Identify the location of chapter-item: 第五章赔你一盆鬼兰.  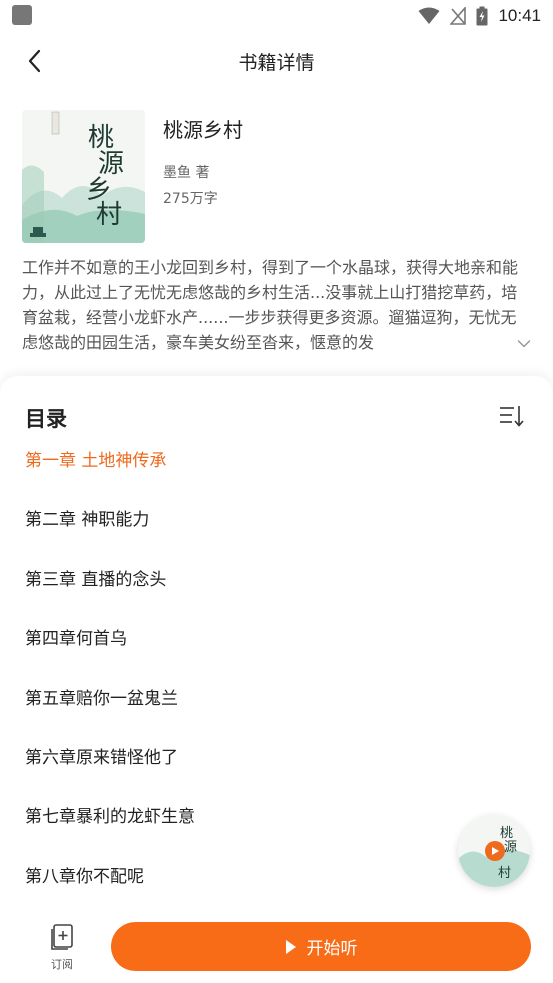
(235, 713).